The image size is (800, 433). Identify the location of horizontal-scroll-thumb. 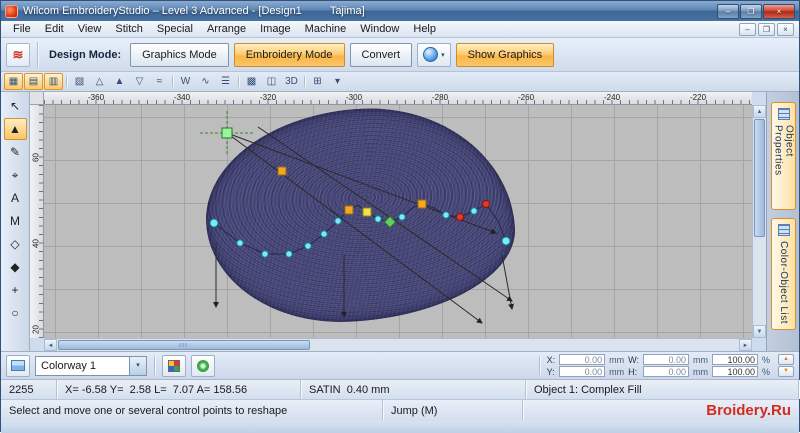
(184, 345).